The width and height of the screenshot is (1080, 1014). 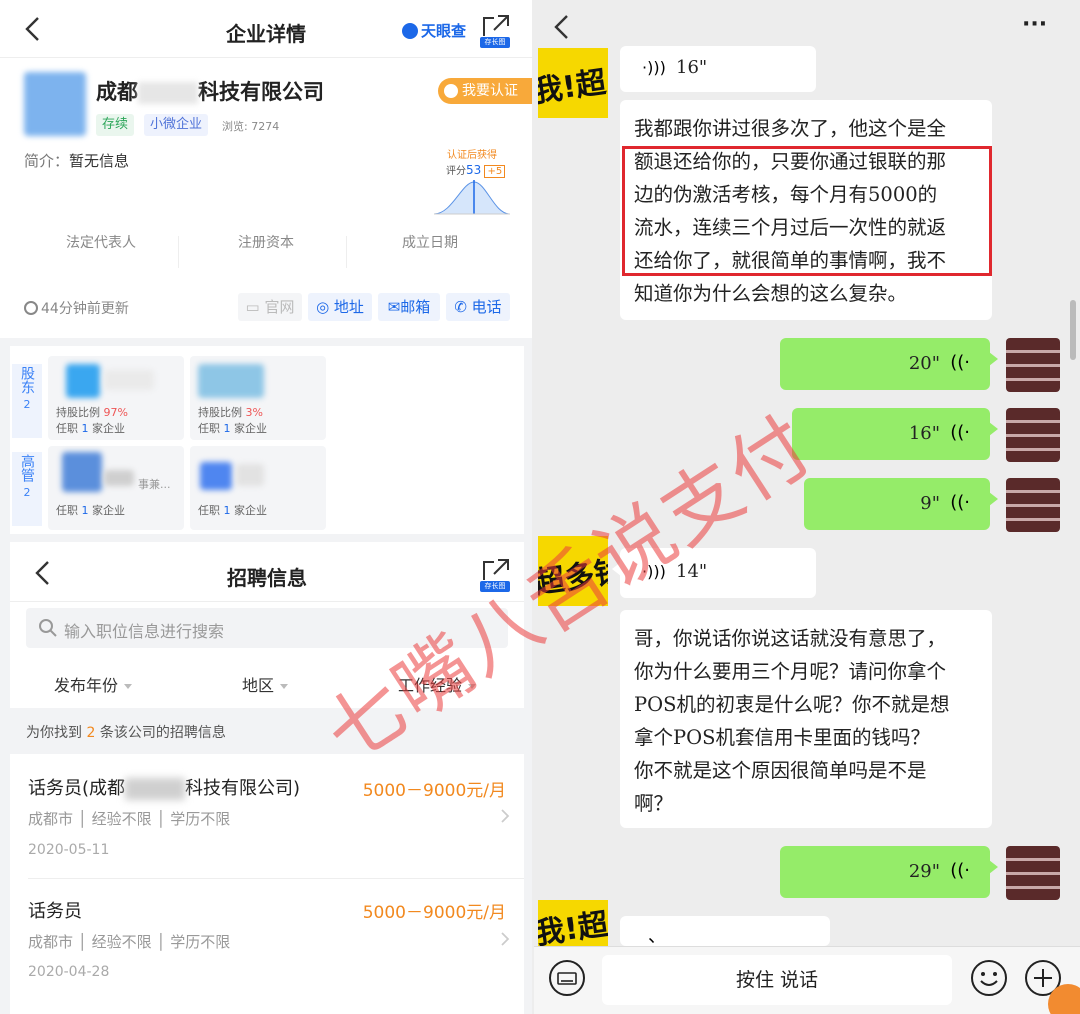 I want to click on hold-to-talk-button: 按住 说话, so click(x=777, y=980).